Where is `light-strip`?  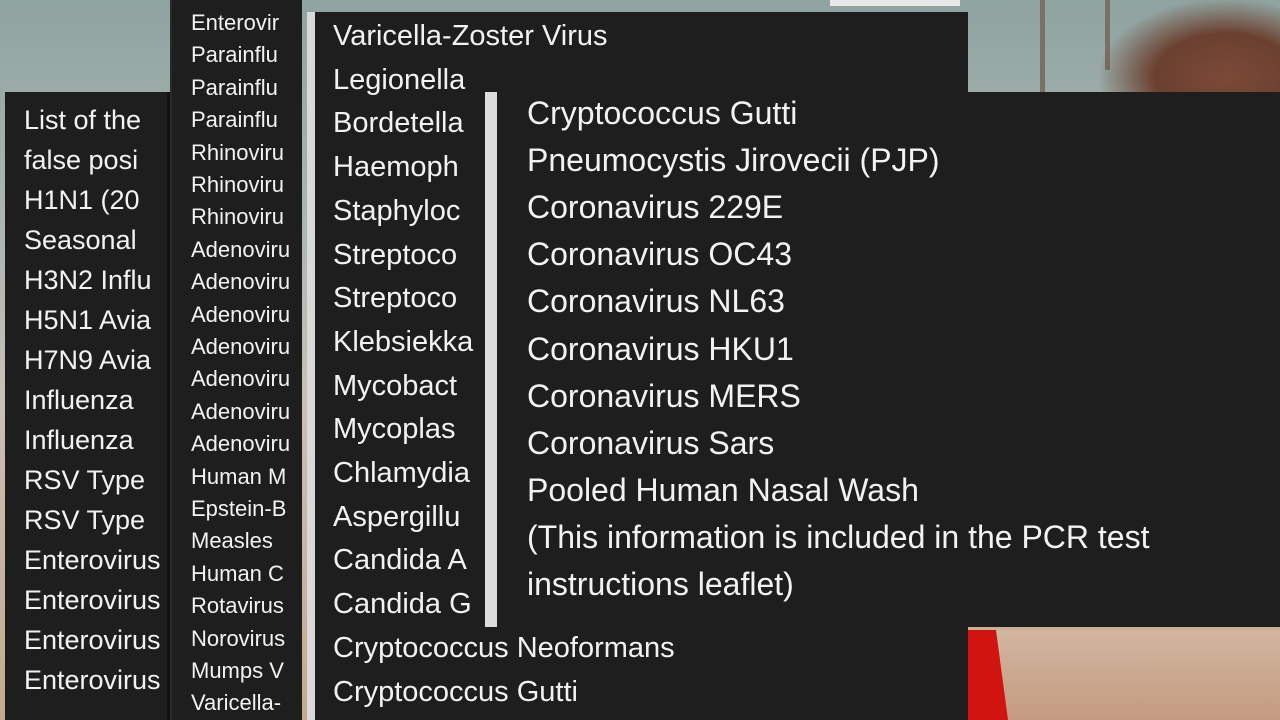 light-strip is located at coordinates (895, 3).